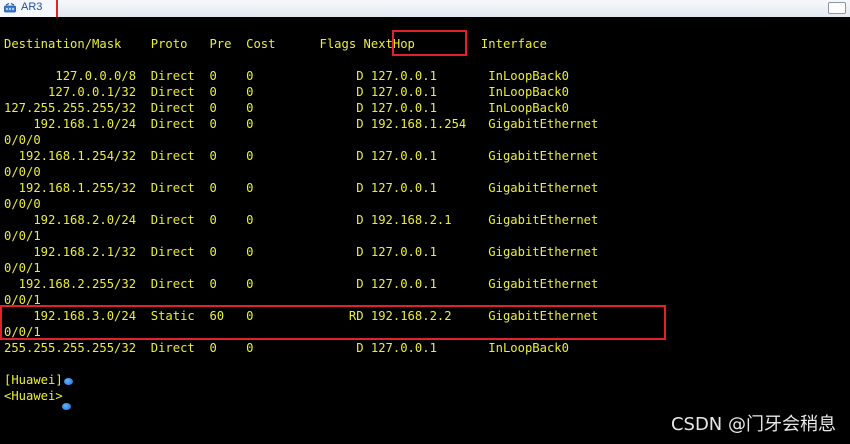 The height and width of the screenshot is (444, 850). What do you see at coordinates (33, 380) in the screenshot?
I see `prompt-line: [Huawei]` at bounding box center [33, 380].